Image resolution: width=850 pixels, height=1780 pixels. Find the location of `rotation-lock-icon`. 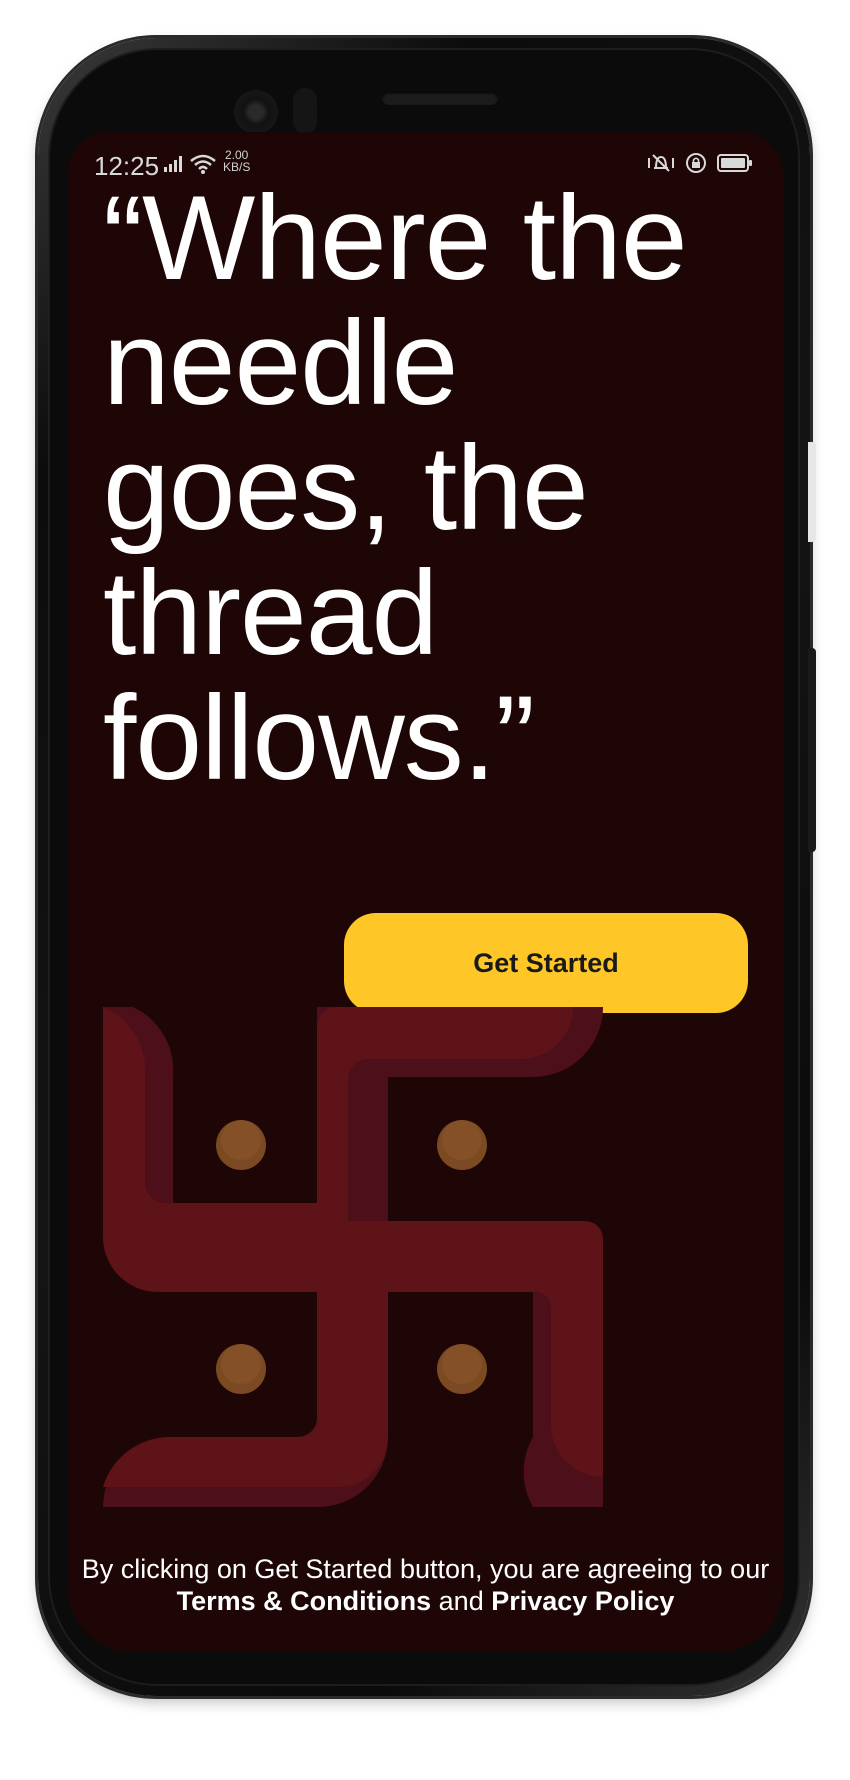

rotation-lock-icon is located at coordinates (696, 165).